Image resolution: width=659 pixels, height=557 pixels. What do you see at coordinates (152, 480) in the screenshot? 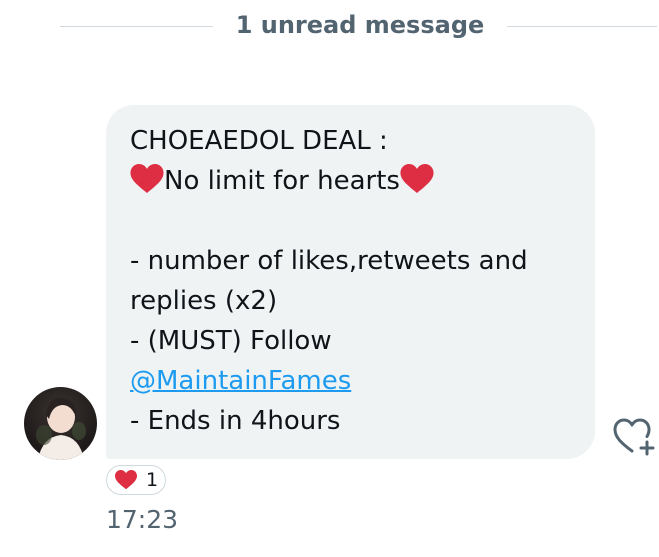
I see `reaction-count: 1` at bounding box center [152, 480].